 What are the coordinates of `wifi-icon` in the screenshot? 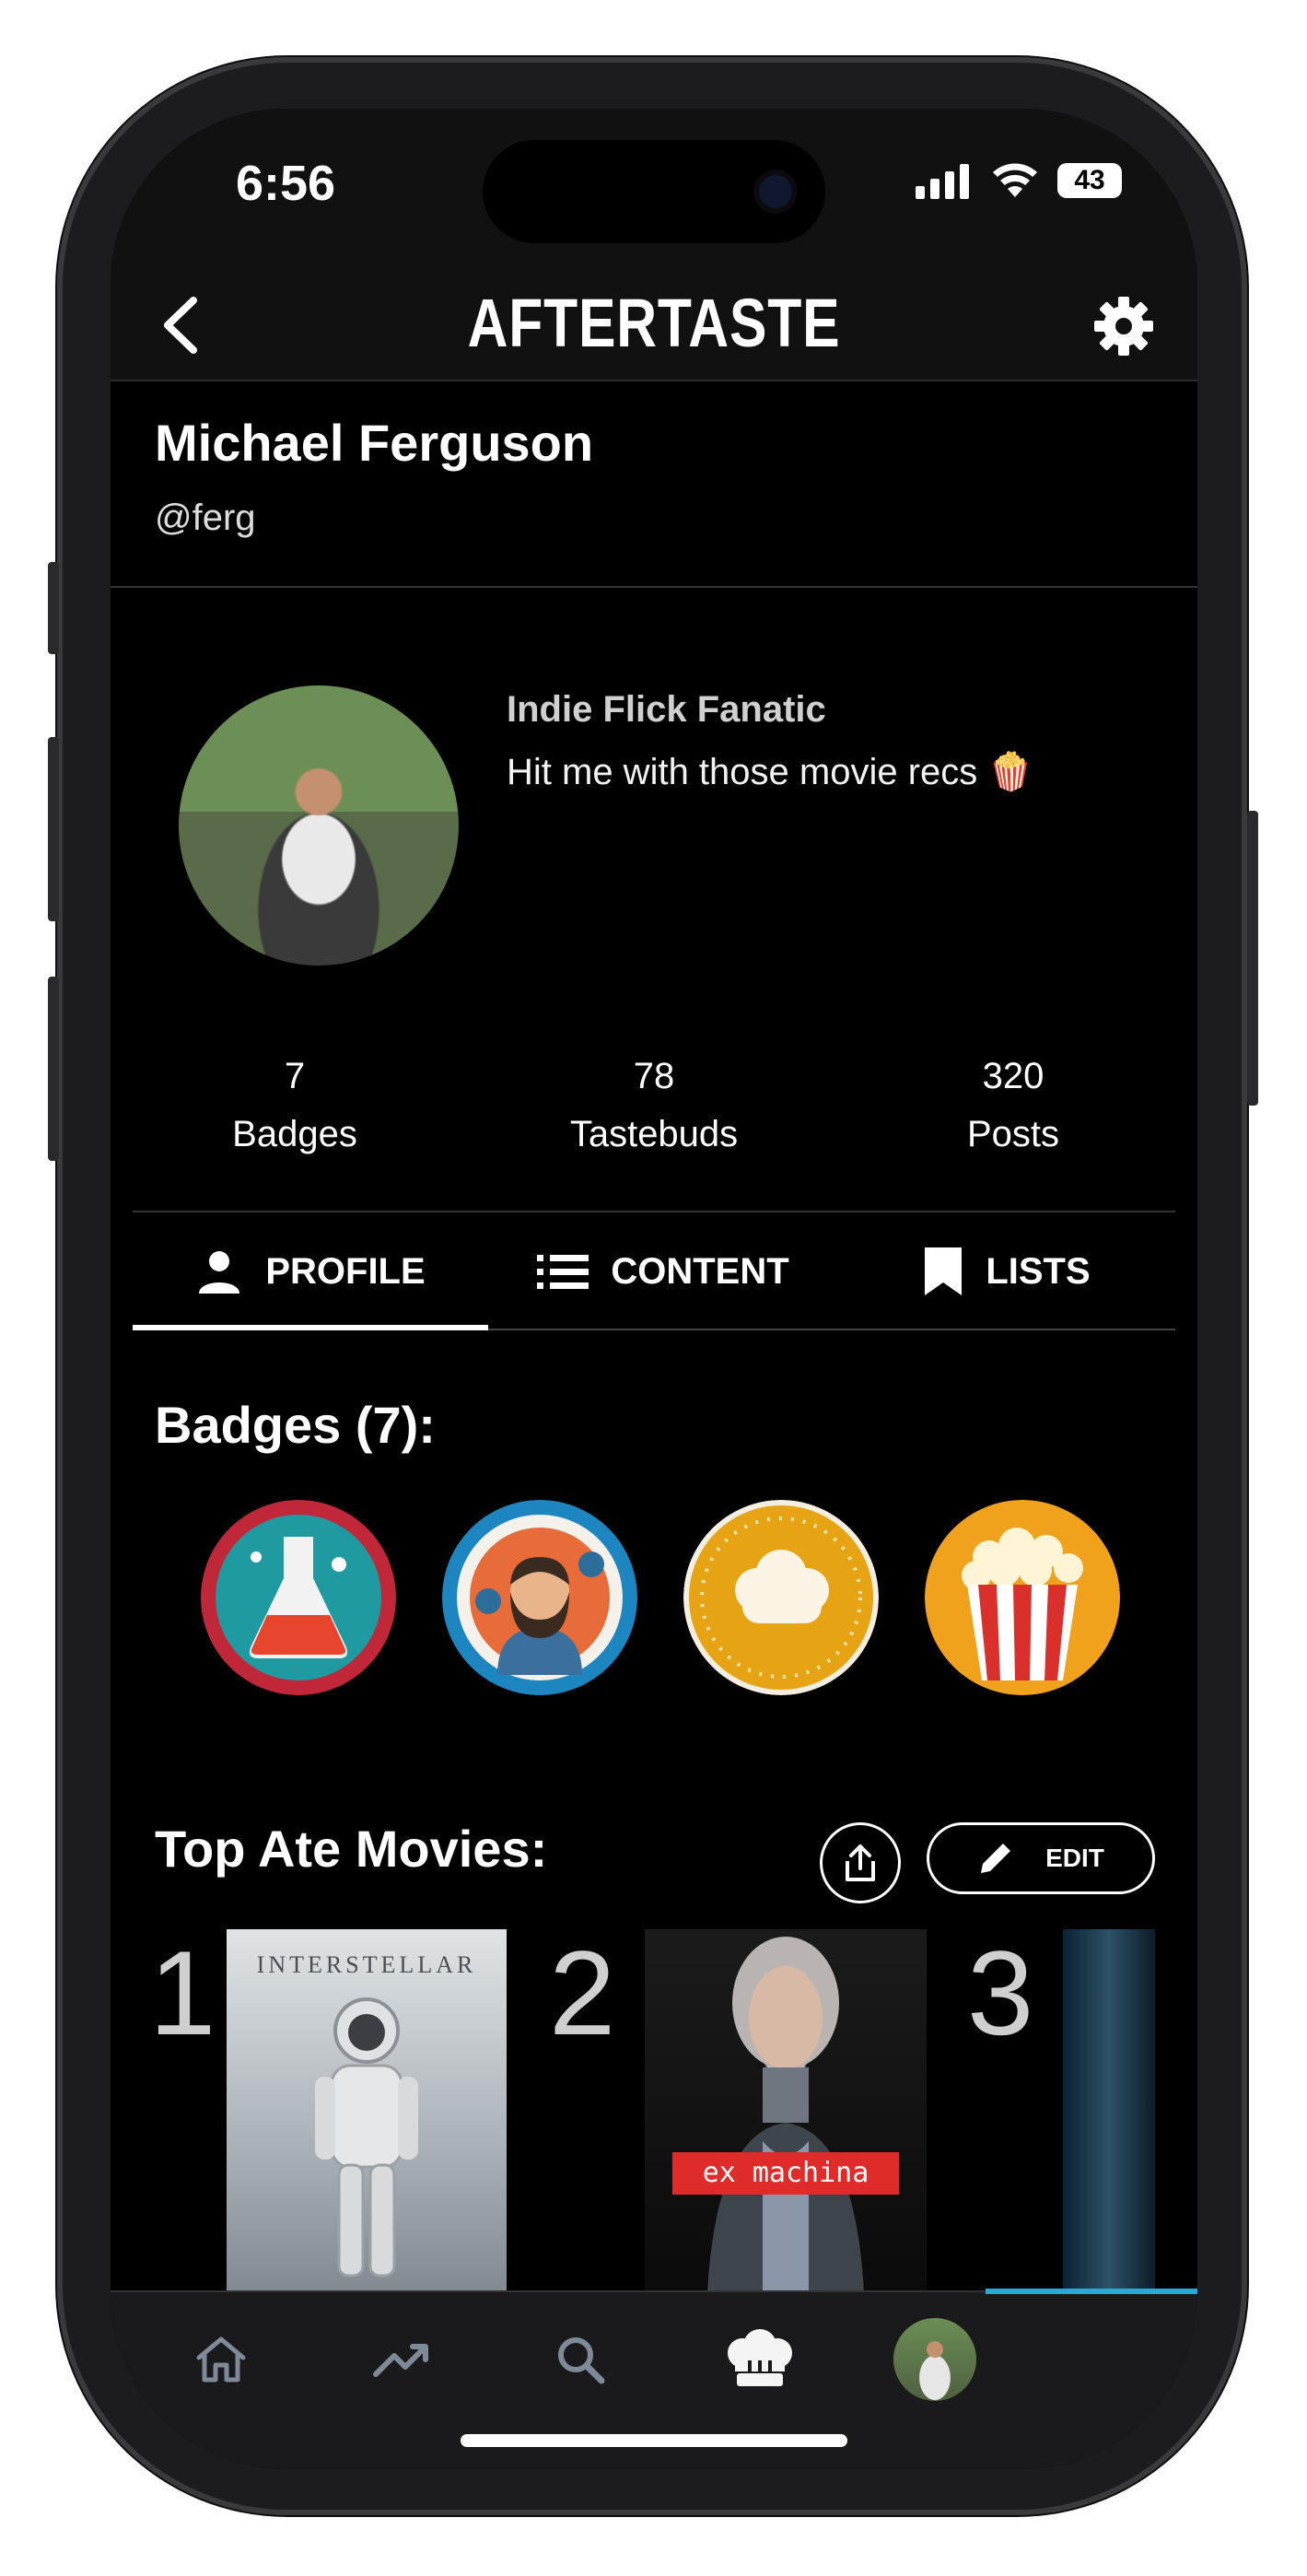 It's located at (1015, 180).